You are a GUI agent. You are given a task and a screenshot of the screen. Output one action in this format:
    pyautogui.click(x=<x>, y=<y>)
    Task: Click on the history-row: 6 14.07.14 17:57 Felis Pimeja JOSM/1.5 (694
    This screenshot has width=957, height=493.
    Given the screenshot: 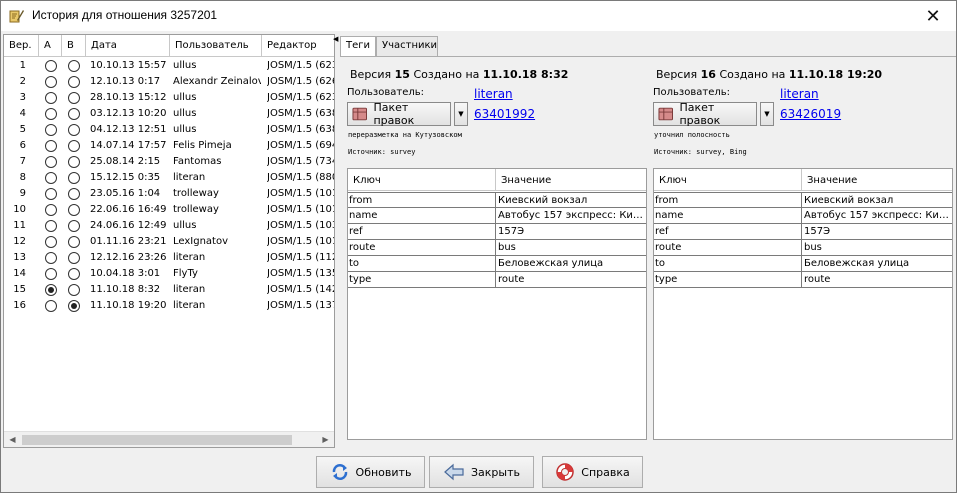 What is the action you would take?
    pyautogui.click(x=169, y=146)
    